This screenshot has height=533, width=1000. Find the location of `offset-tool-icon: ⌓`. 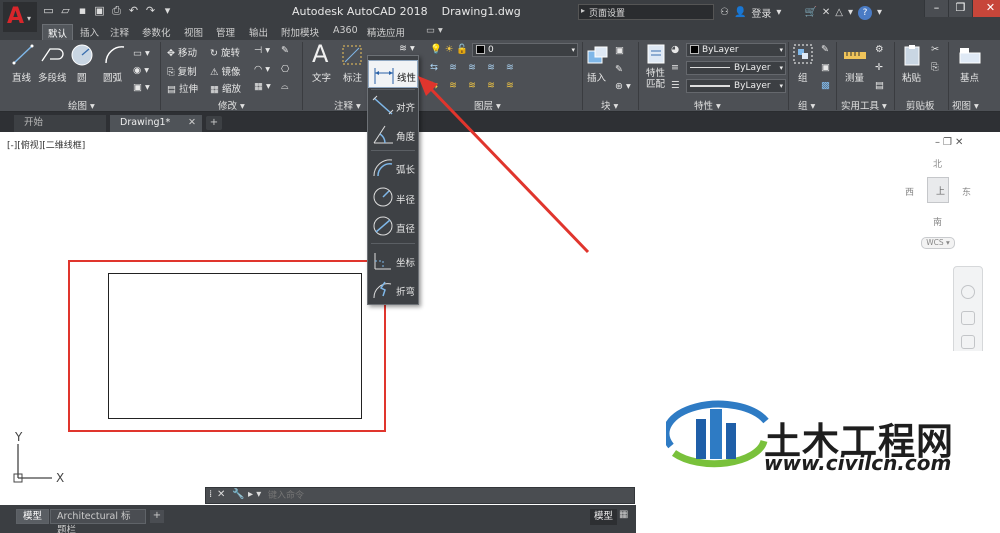

offset-tool-icon: ⌓ is located at coordinates (285, 86).